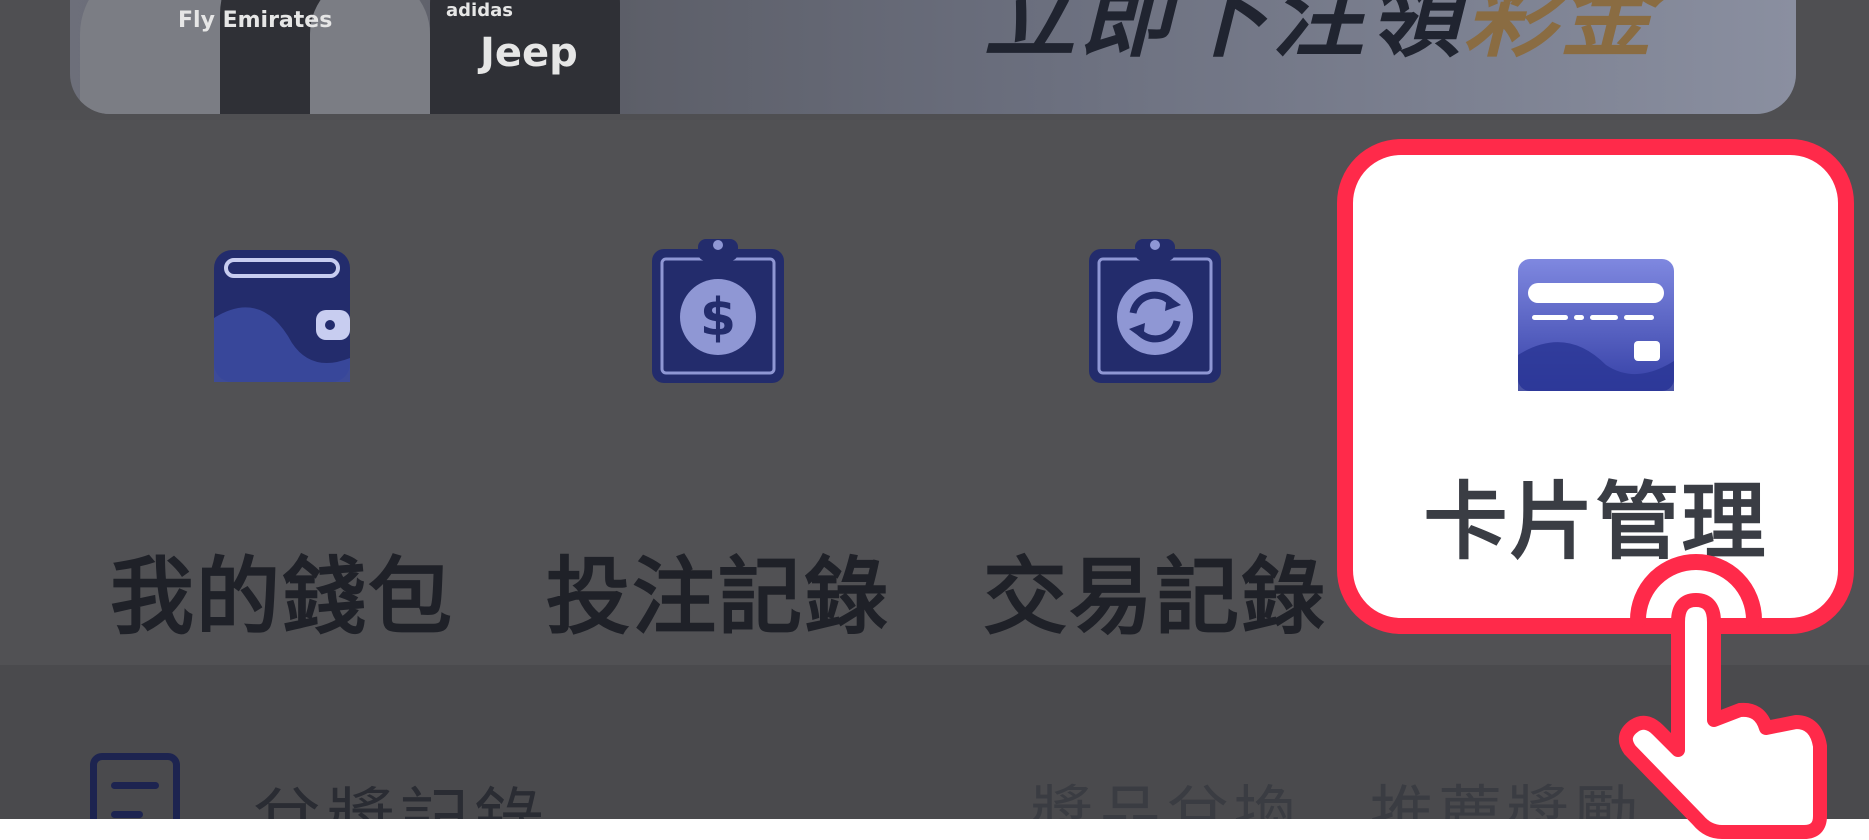 This screenshot has width=1869, height=840. I want to click on pointing-hand-icon, so click(1722, 696).